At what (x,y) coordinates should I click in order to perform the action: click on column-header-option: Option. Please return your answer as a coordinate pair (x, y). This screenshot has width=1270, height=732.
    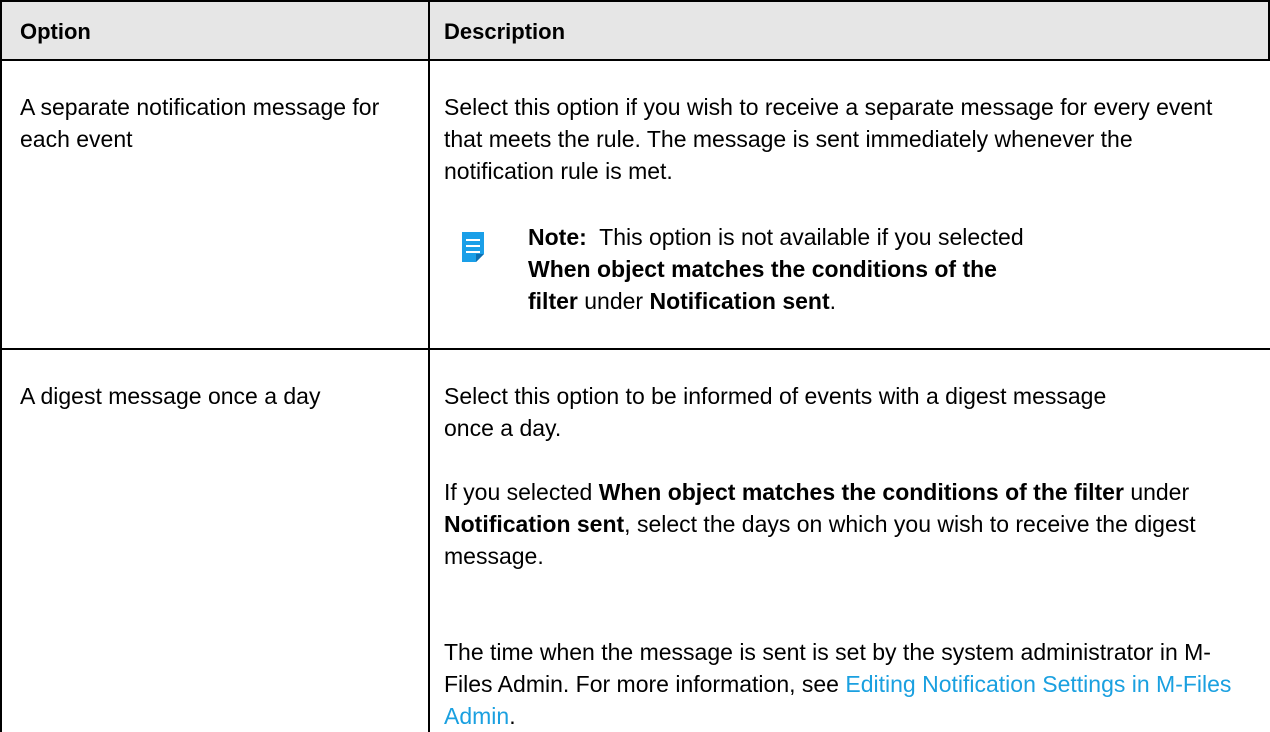
    Looking at the image, I should click on (55, 31).